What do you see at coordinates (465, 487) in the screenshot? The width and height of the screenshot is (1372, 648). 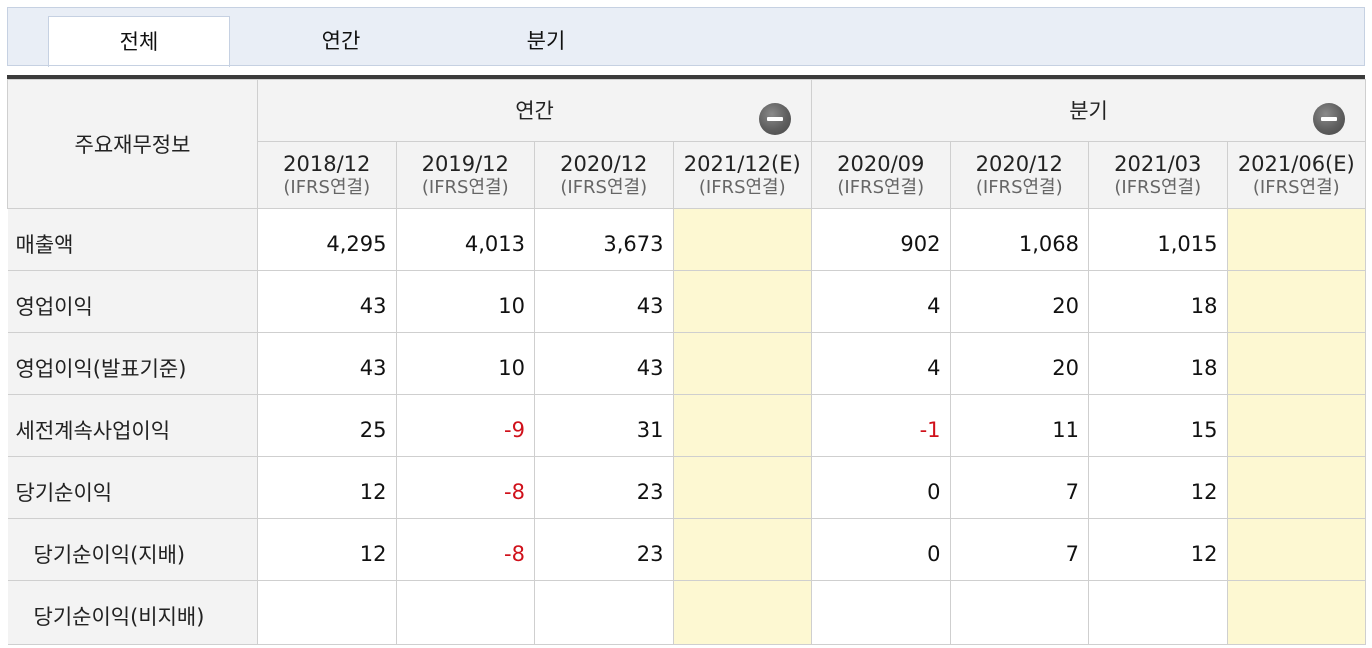 I see `value-cell: -8` at bounding box center [465, 487].